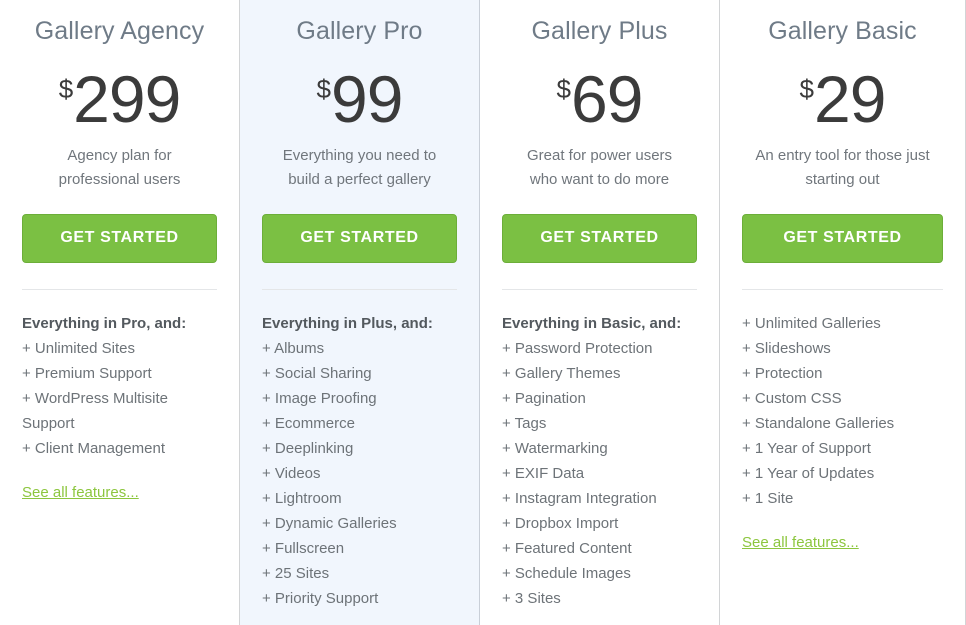 The height and width of the screenshot is (625, 966). I want to click on plan-price: $29, so click(842, 102).